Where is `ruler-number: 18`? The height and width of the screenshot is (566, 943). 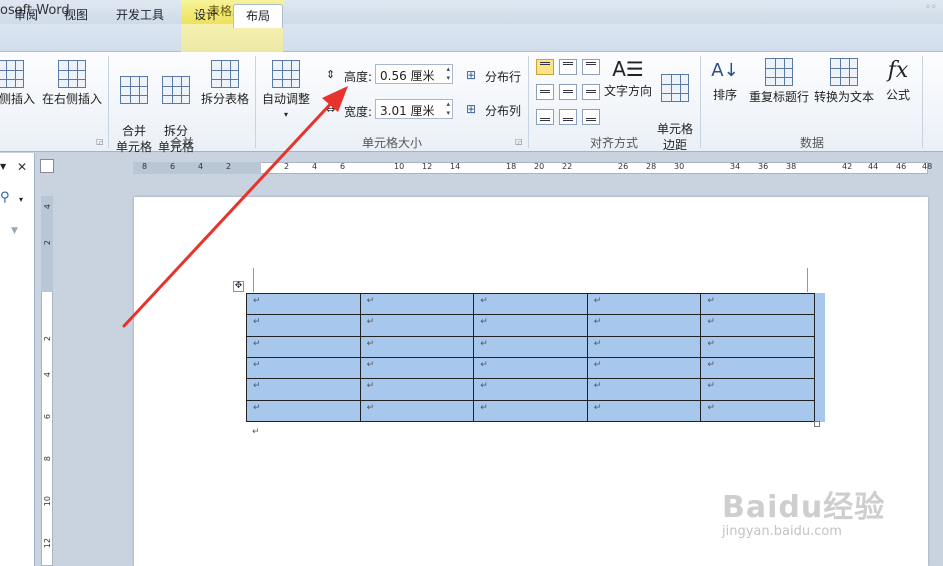
ruler-number: 18 is located at coordinates (511, 166).